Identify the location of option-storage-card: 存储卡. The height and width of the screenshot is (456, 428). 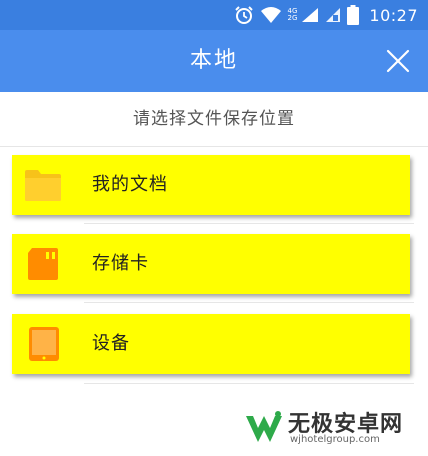
(211, 264).